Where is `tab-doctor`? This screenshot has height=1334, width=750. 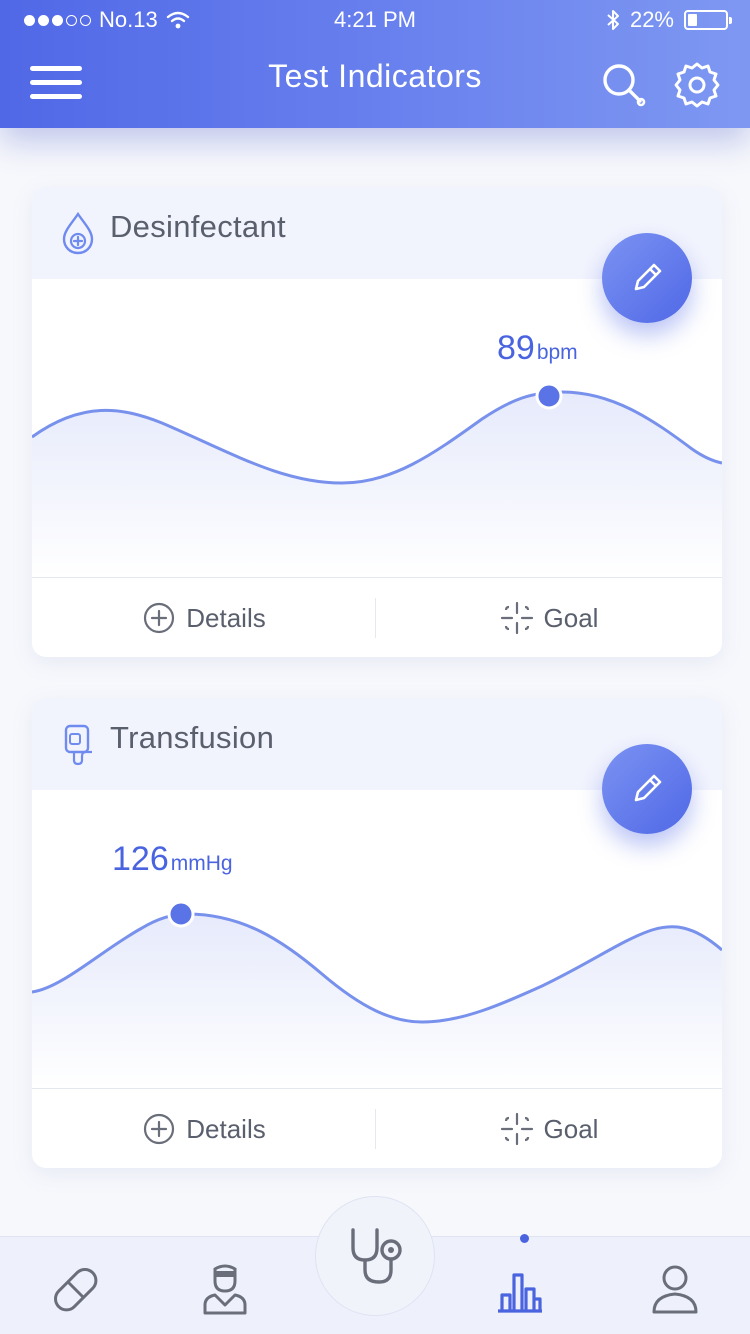 tab-doctor is located at coordinates (225, 1289).